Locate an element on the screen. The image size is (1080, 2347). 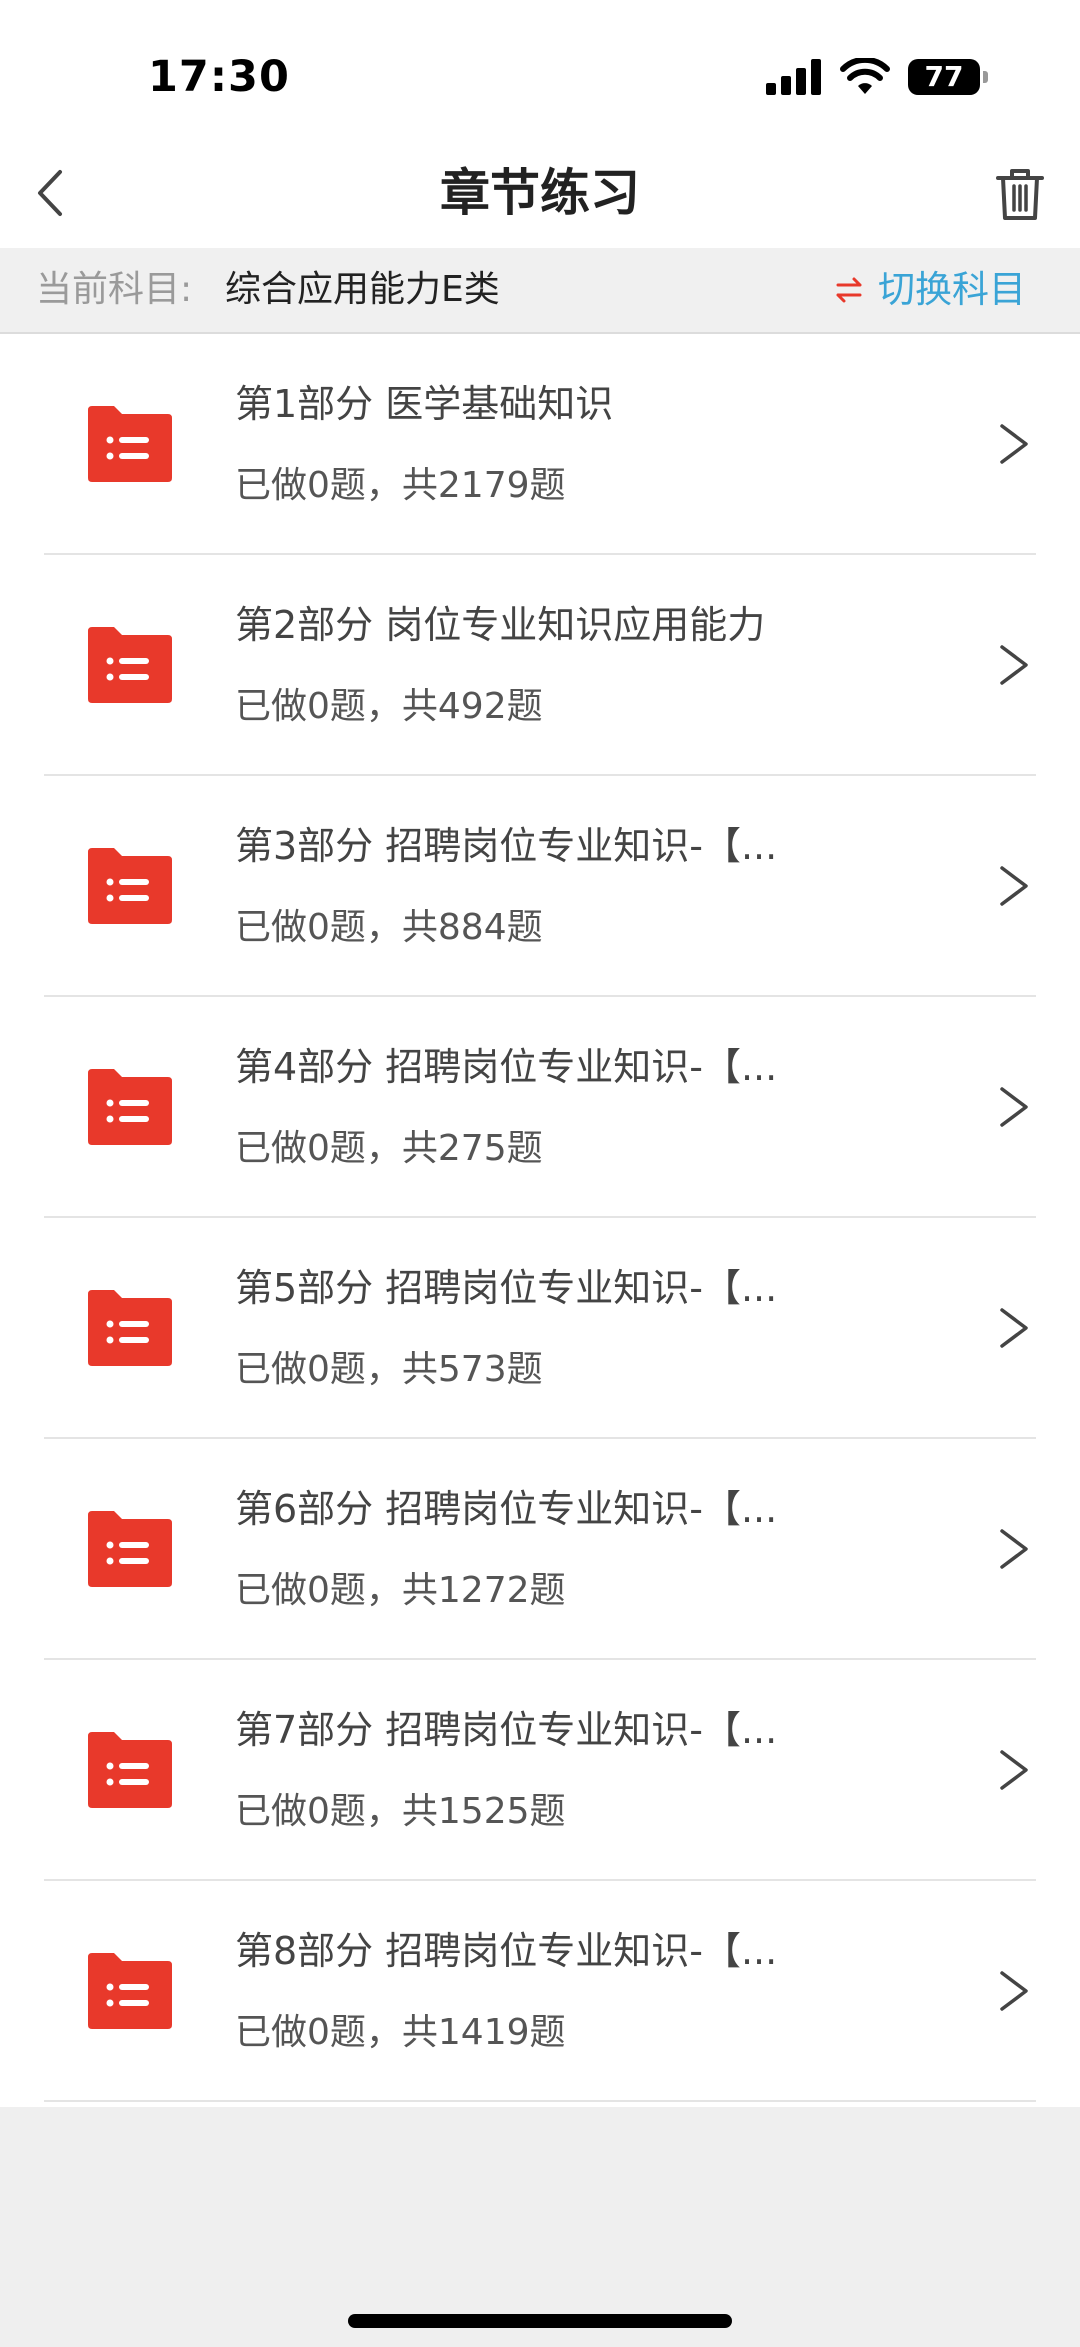
chapter-progress: 已做0题，共1272题 is located at coordinates (400, 1590).